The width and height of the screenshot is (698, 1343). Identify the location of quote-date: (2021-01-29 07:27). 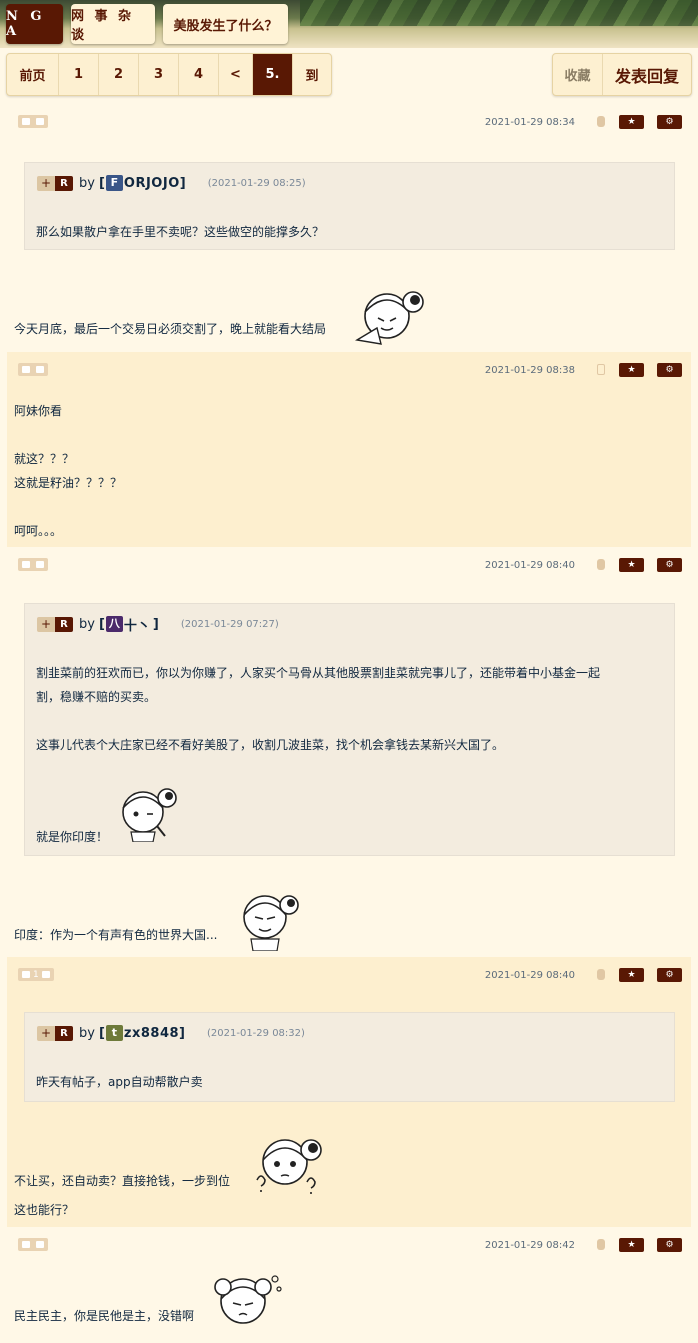
(229, 624).